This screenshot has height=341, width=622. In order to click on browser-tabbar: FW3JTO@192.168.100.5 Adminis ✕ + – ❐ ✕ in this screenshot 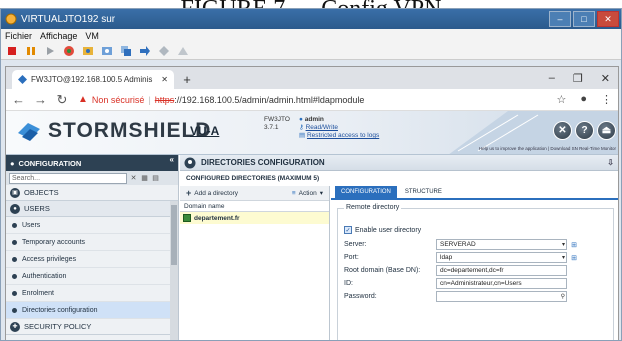, I will do `click(312, 78)`.